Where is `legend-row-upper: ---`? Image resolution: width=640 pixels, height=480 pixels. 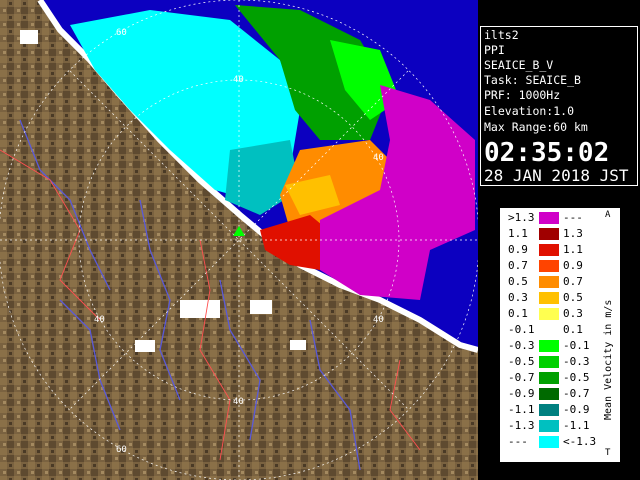 legend-row-upper: --- is located at coordinates (573, 217).